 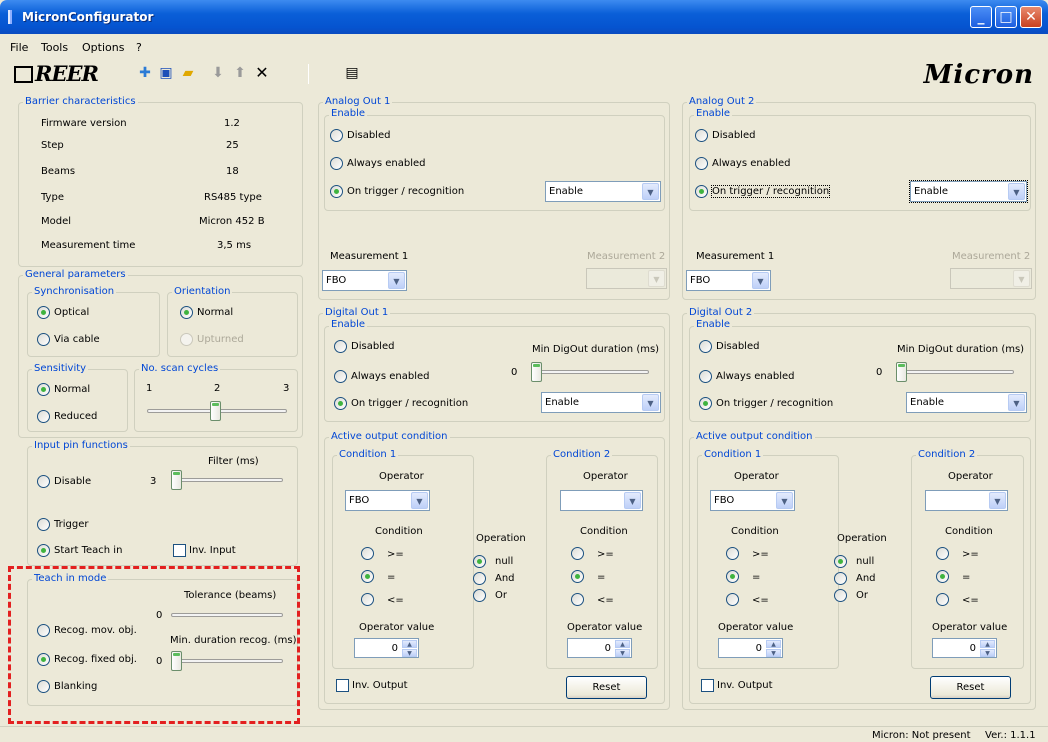 What do you see at coordinates (262, 73) in the screenshot?
I see `delete-icon: ✕` at bounding box center [262, 73].